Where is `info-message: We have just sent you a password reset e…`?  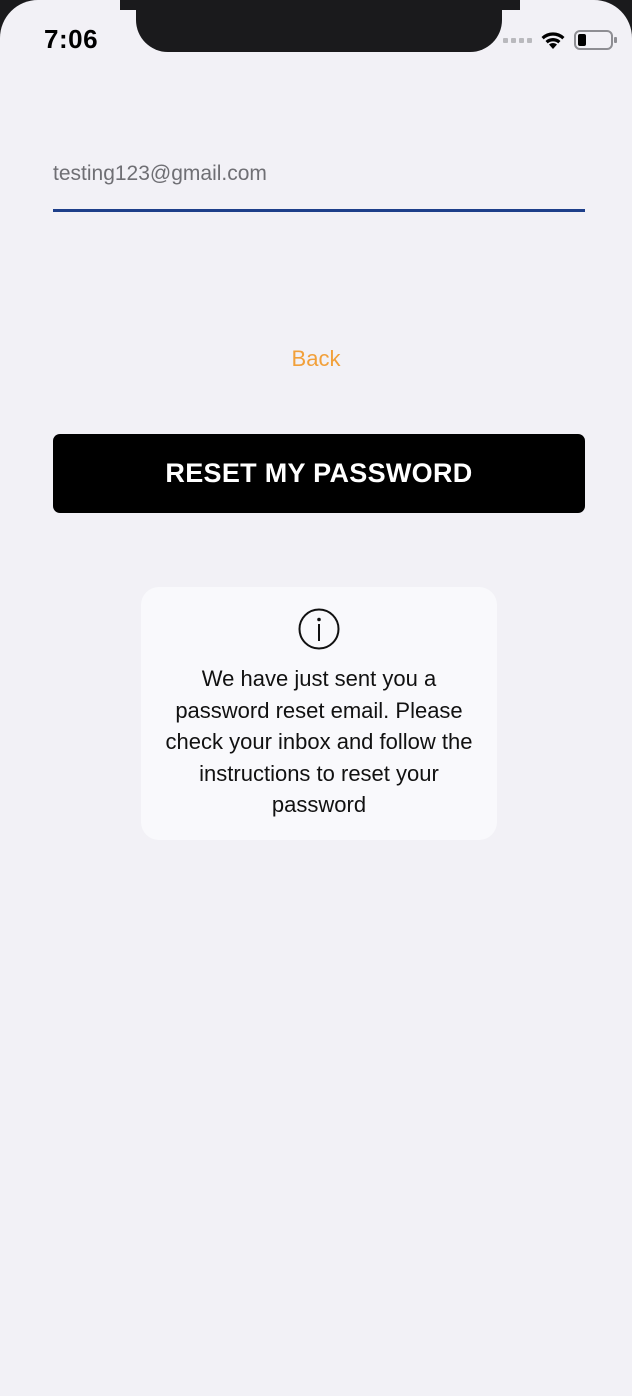 info-message: We have just sent you a password reset e… is located at coordinates (319, 741).